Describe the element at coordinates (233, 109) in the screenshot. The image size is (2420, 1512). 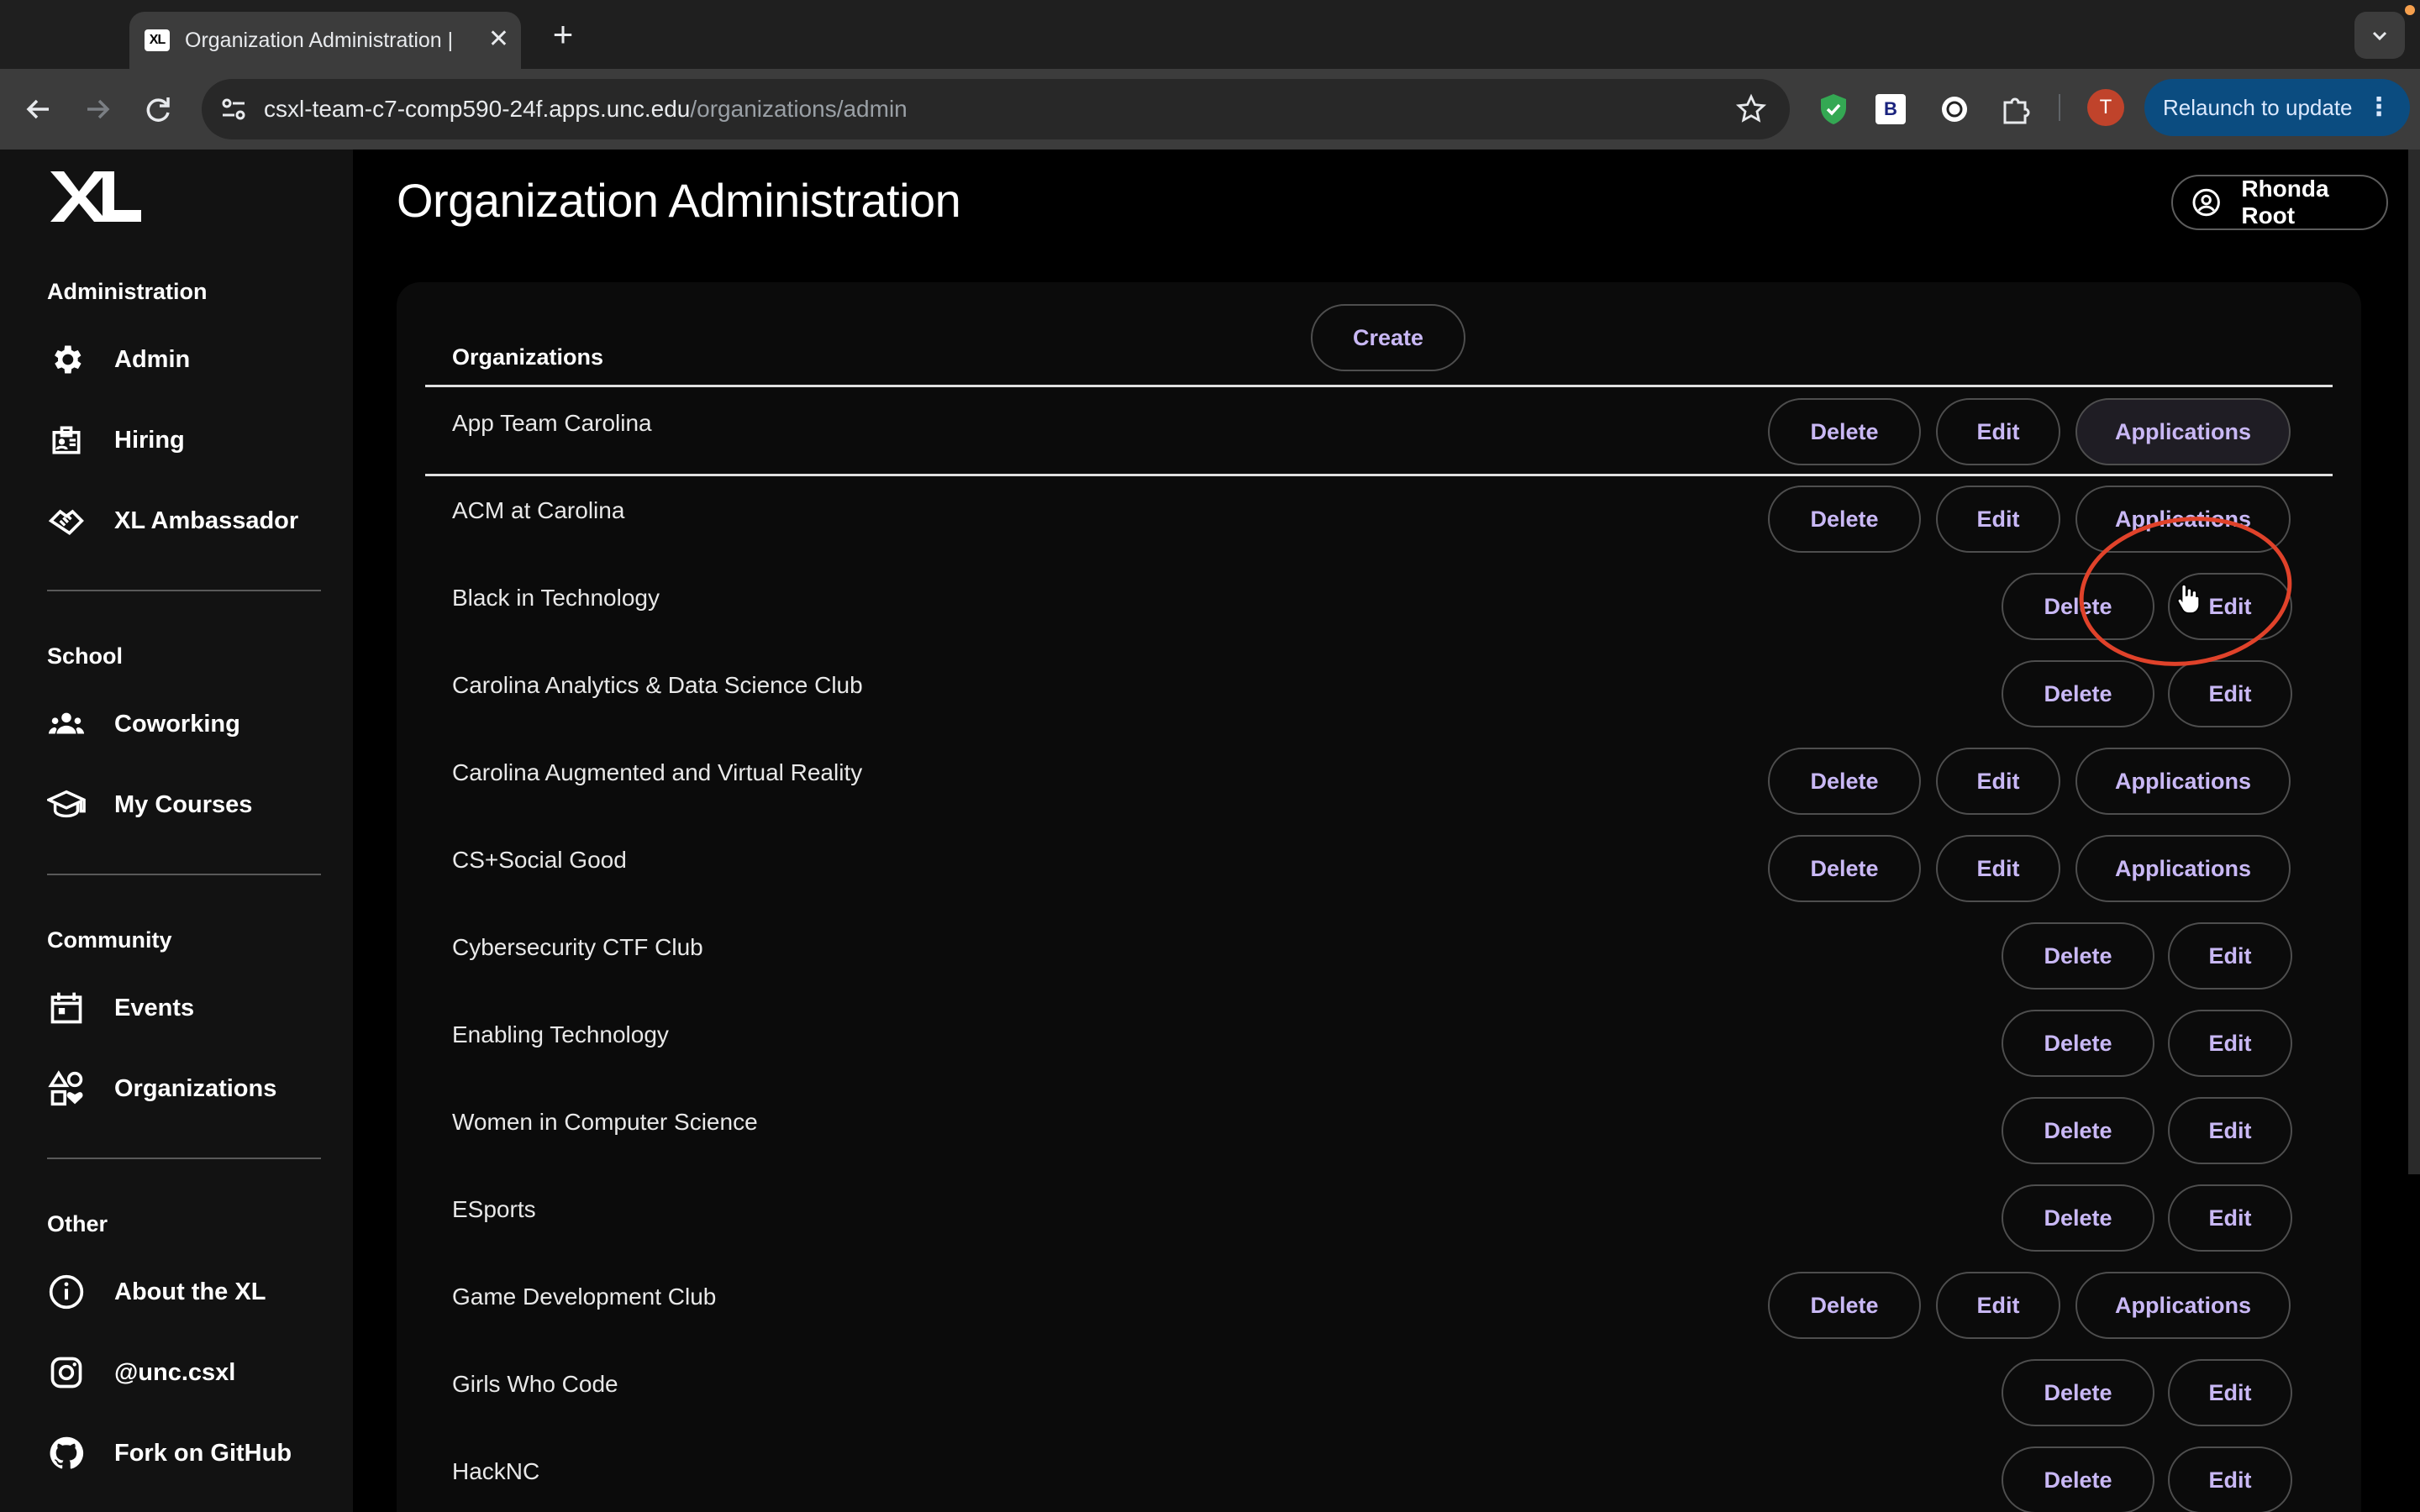
I see `site-settings-icon` at that location.